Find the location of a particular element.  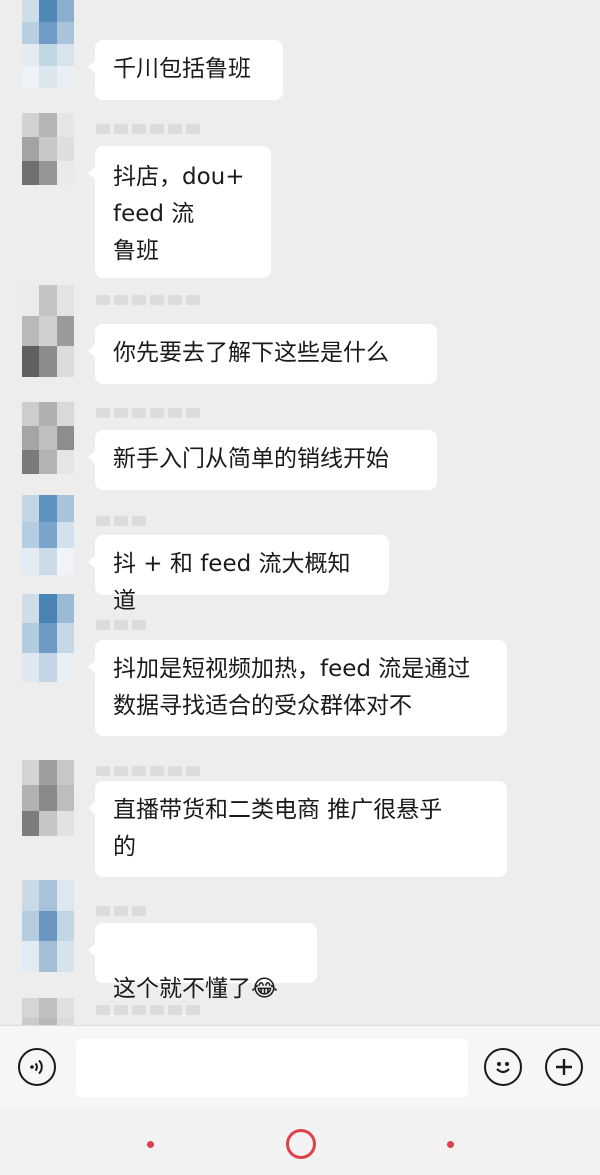

voice-icon is located at coordinates (37, 1067).